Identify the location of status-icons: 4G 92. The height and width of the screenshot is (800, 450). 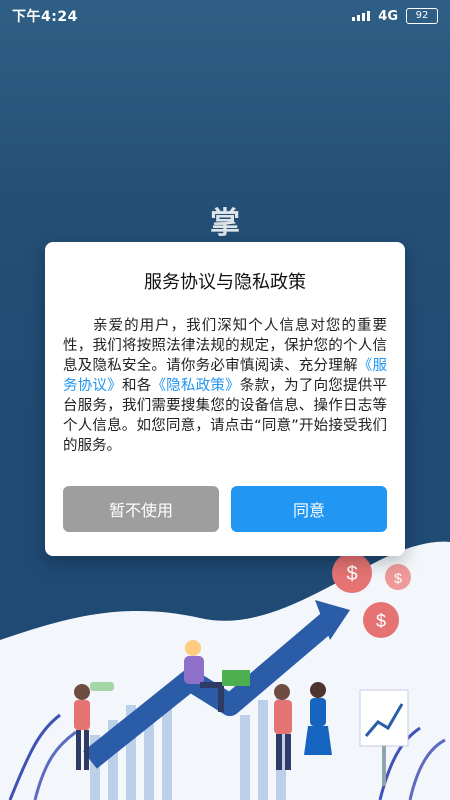
(395, 16).